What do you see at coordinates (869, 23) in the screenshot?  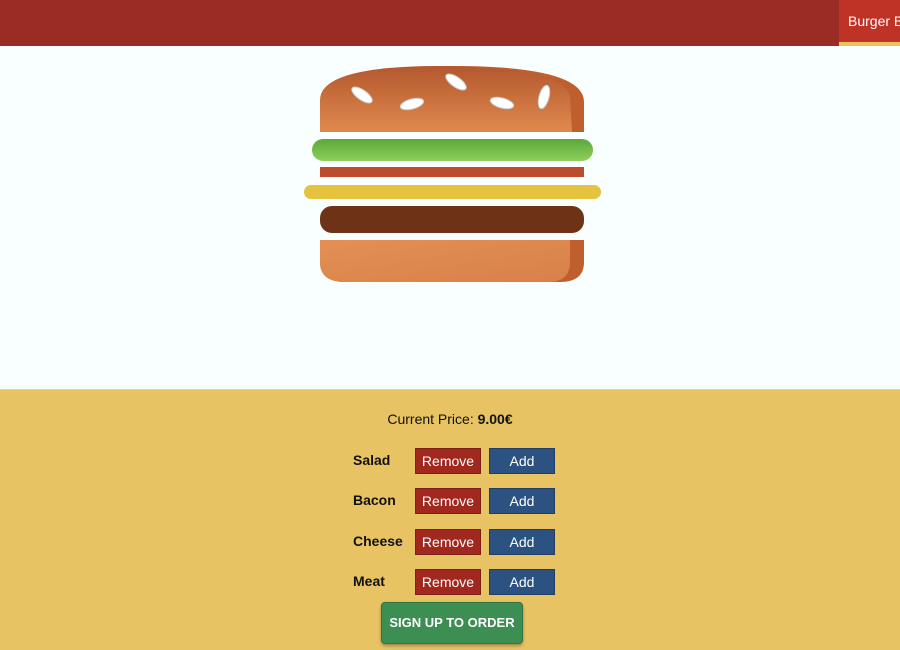 I see `nav-burger-builder: Burger Builder` at bounding box center [869, 23].